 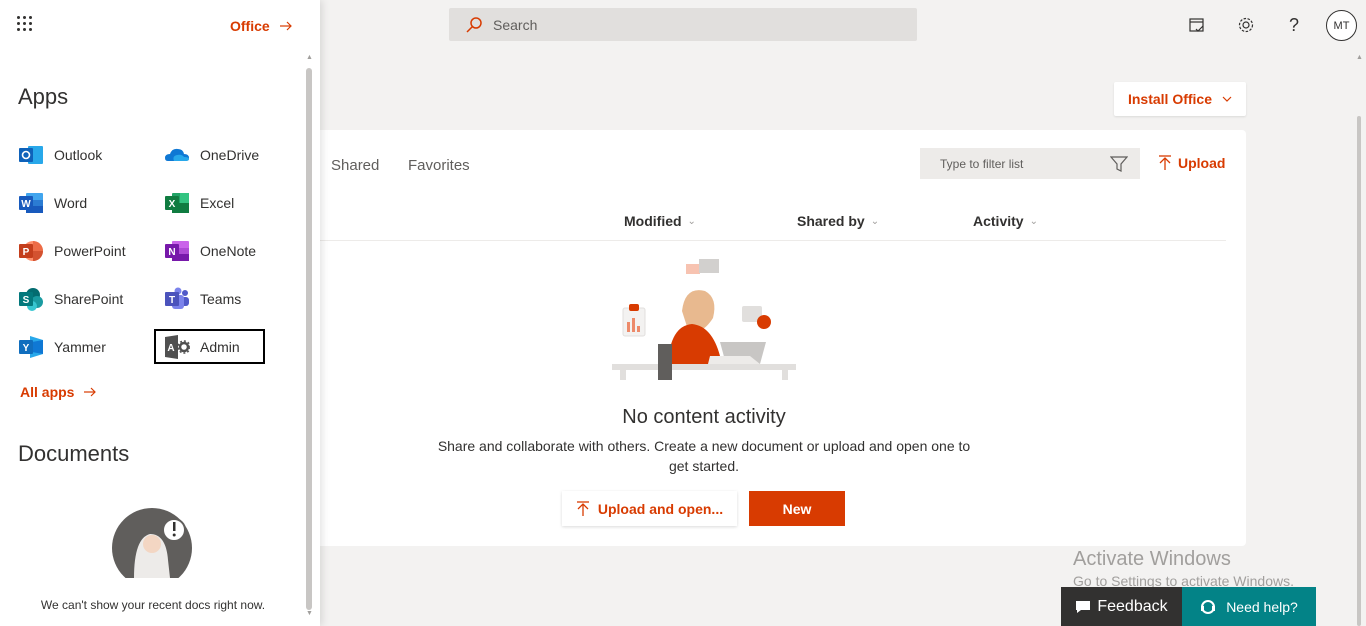 What do you see at coordinates (1246, 25) in the screenshot?
I see `settings-gear-icon` at bounding box center [1246, 25].